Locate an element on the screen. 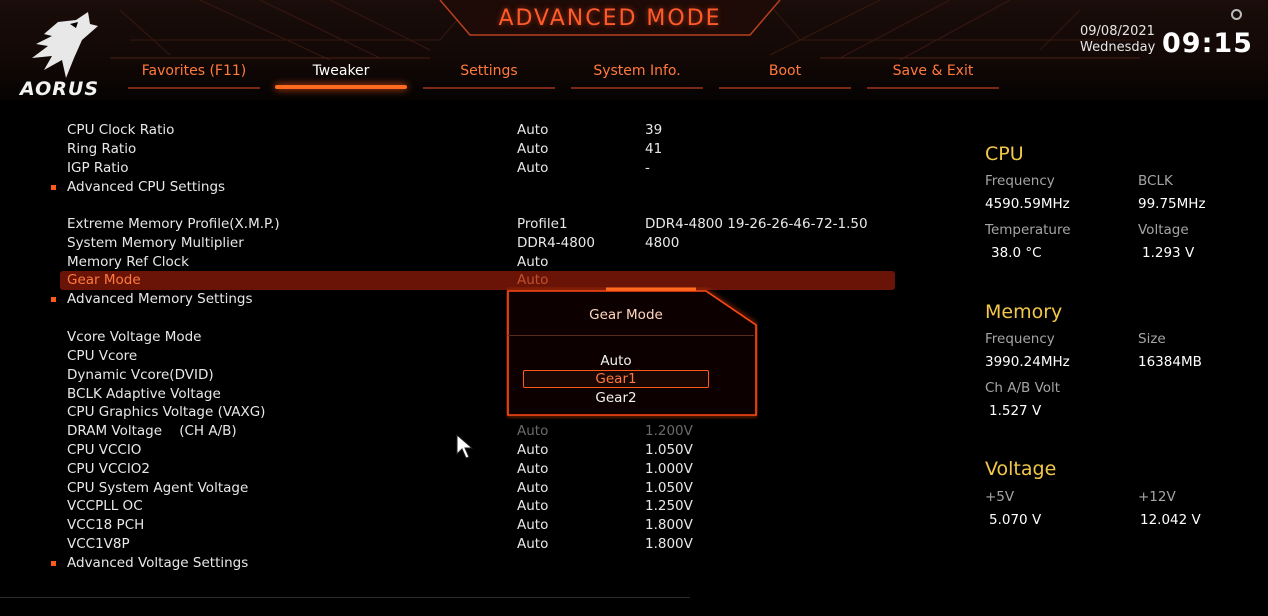  submenu-advanced-memory-settings: Advanced Memory Settings is located at coordinates (473, 299).